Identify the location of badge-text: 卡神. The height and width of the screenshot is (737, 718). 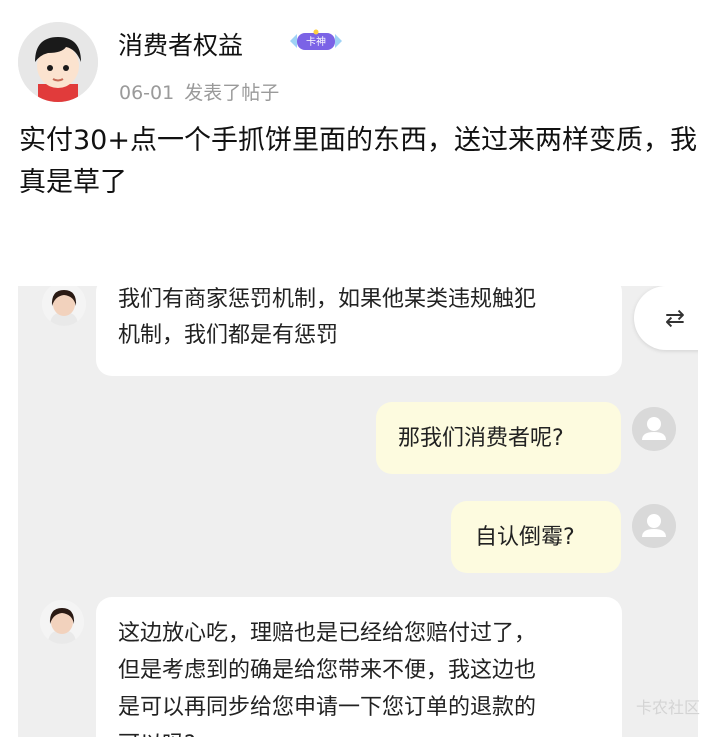
(316, 41).